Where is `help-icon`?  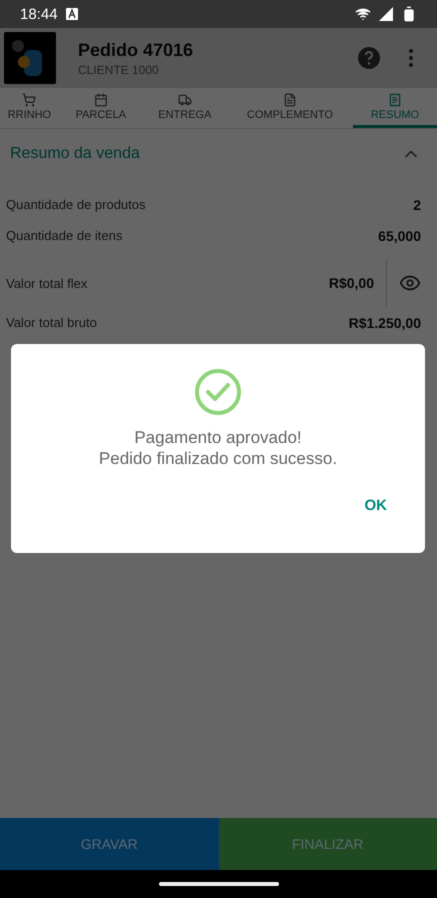
help-icon is located at coordinates (369, 58).